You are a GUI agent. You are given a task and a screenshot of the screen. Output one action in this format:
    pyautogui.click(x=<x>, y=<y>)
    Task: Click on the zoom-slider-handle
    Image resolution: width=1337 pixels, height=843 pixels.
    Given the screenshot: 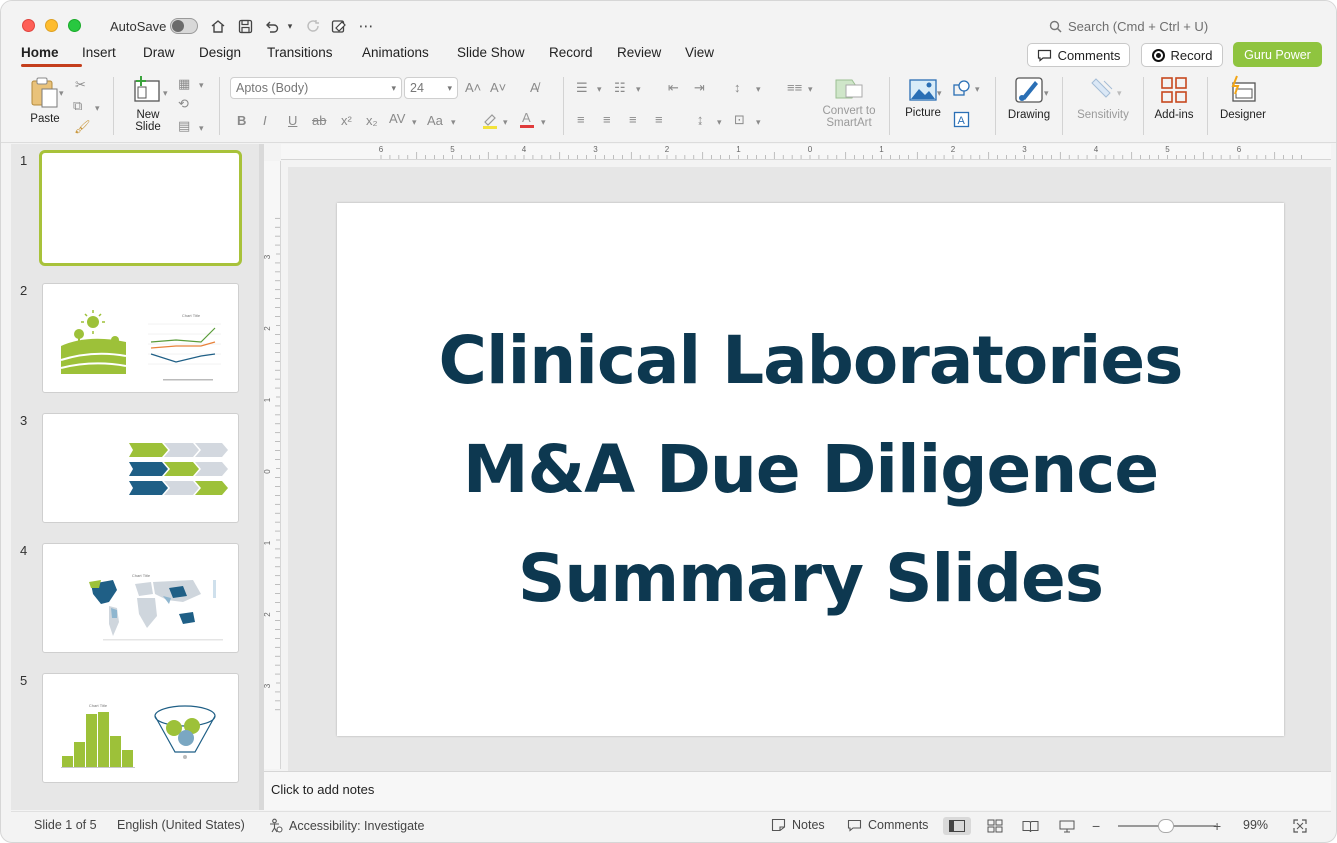 What is the action you would take?
    pyautogui.click(x=1166, y=826)
    